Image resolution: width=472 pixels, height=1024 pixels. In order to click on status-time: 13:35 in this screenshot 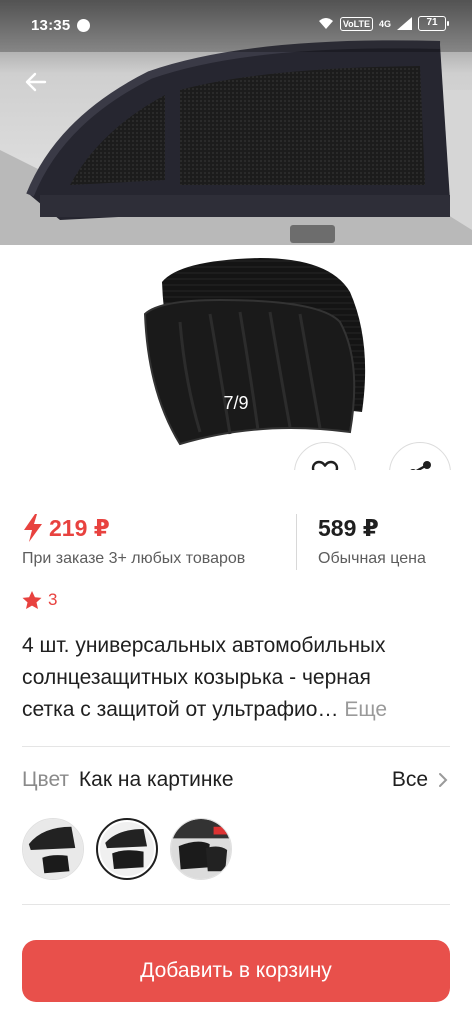, I will do `click(51, 25)`.